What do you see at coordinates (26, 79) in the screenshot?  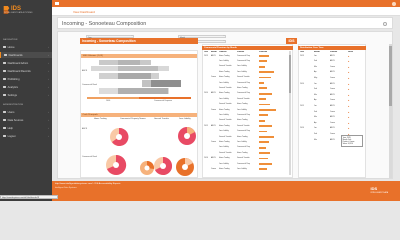 I see `sidebar-item-publishing: Publishing ›` at bounding box center [26, 79].